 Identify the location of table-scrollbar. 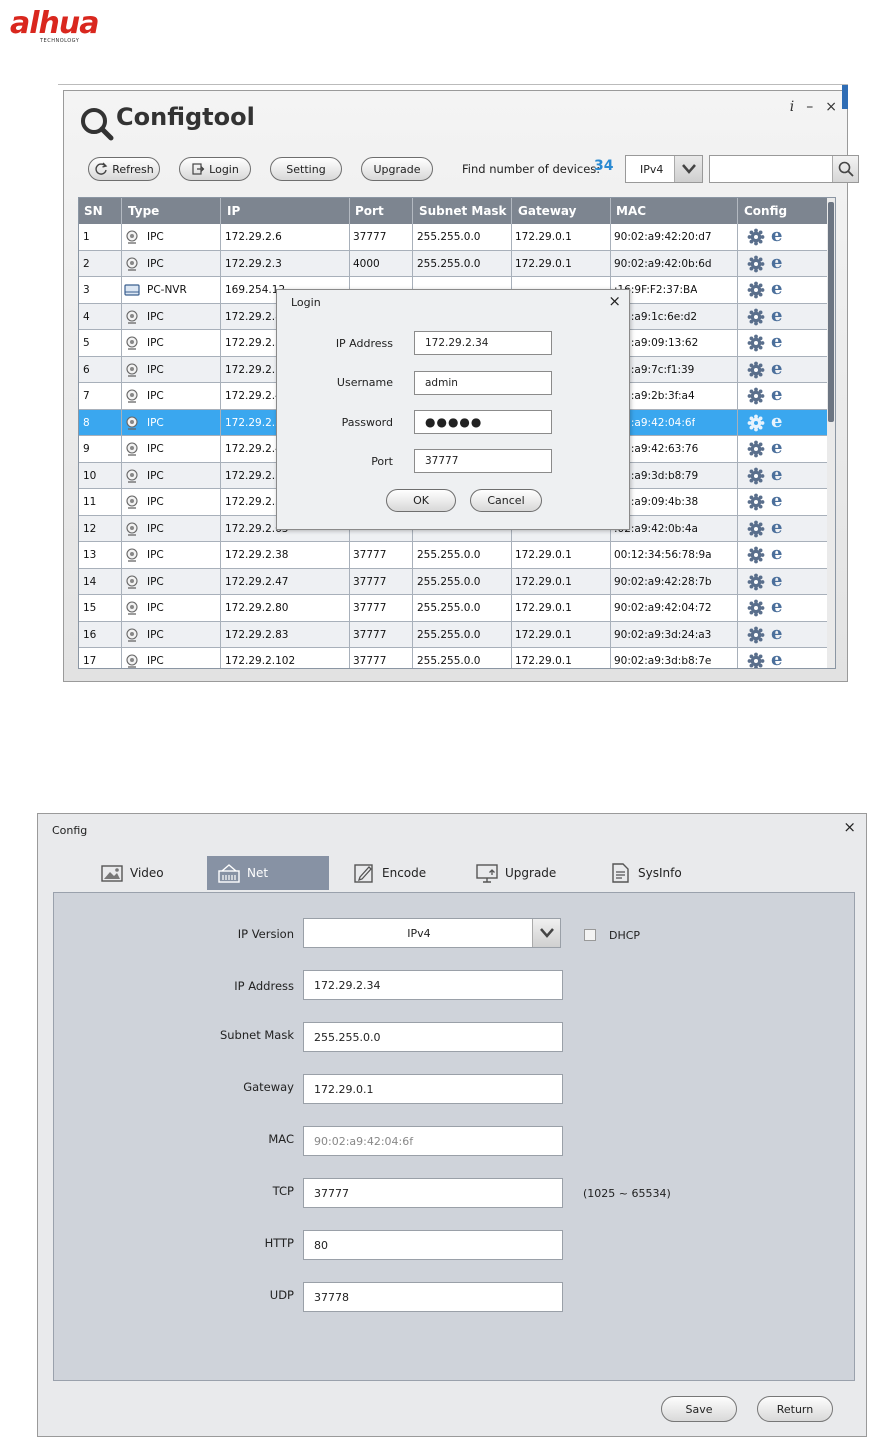
(831, 433).